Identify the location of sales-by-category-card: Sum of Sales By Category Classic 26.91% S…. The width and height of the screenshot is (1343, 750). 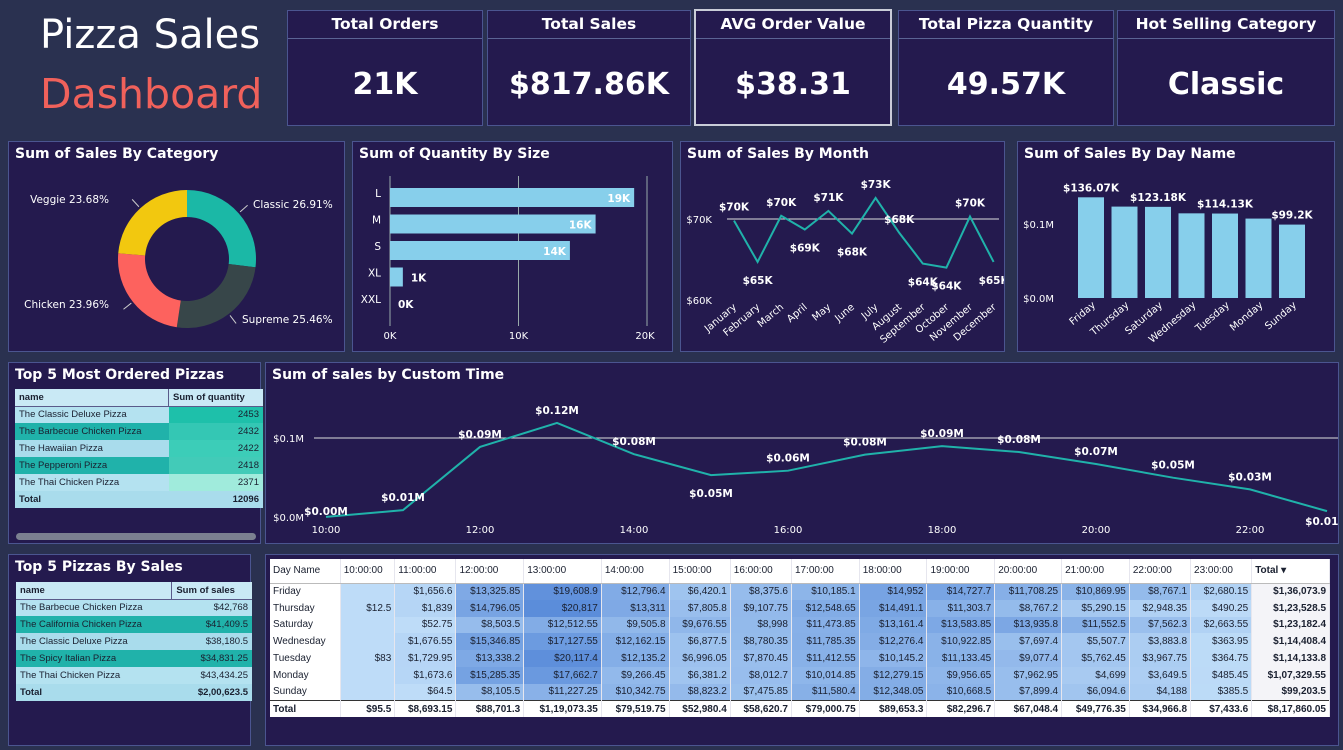
(176, 246).